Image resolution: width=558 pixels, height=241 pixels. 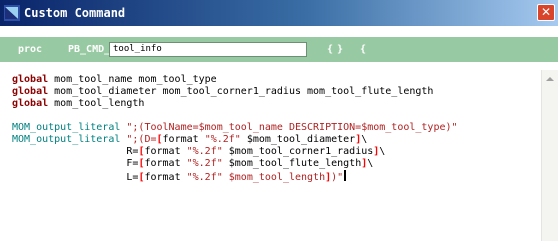 I want to click on proc-prefix: PB_CMD_, so click(x=89, y=49).